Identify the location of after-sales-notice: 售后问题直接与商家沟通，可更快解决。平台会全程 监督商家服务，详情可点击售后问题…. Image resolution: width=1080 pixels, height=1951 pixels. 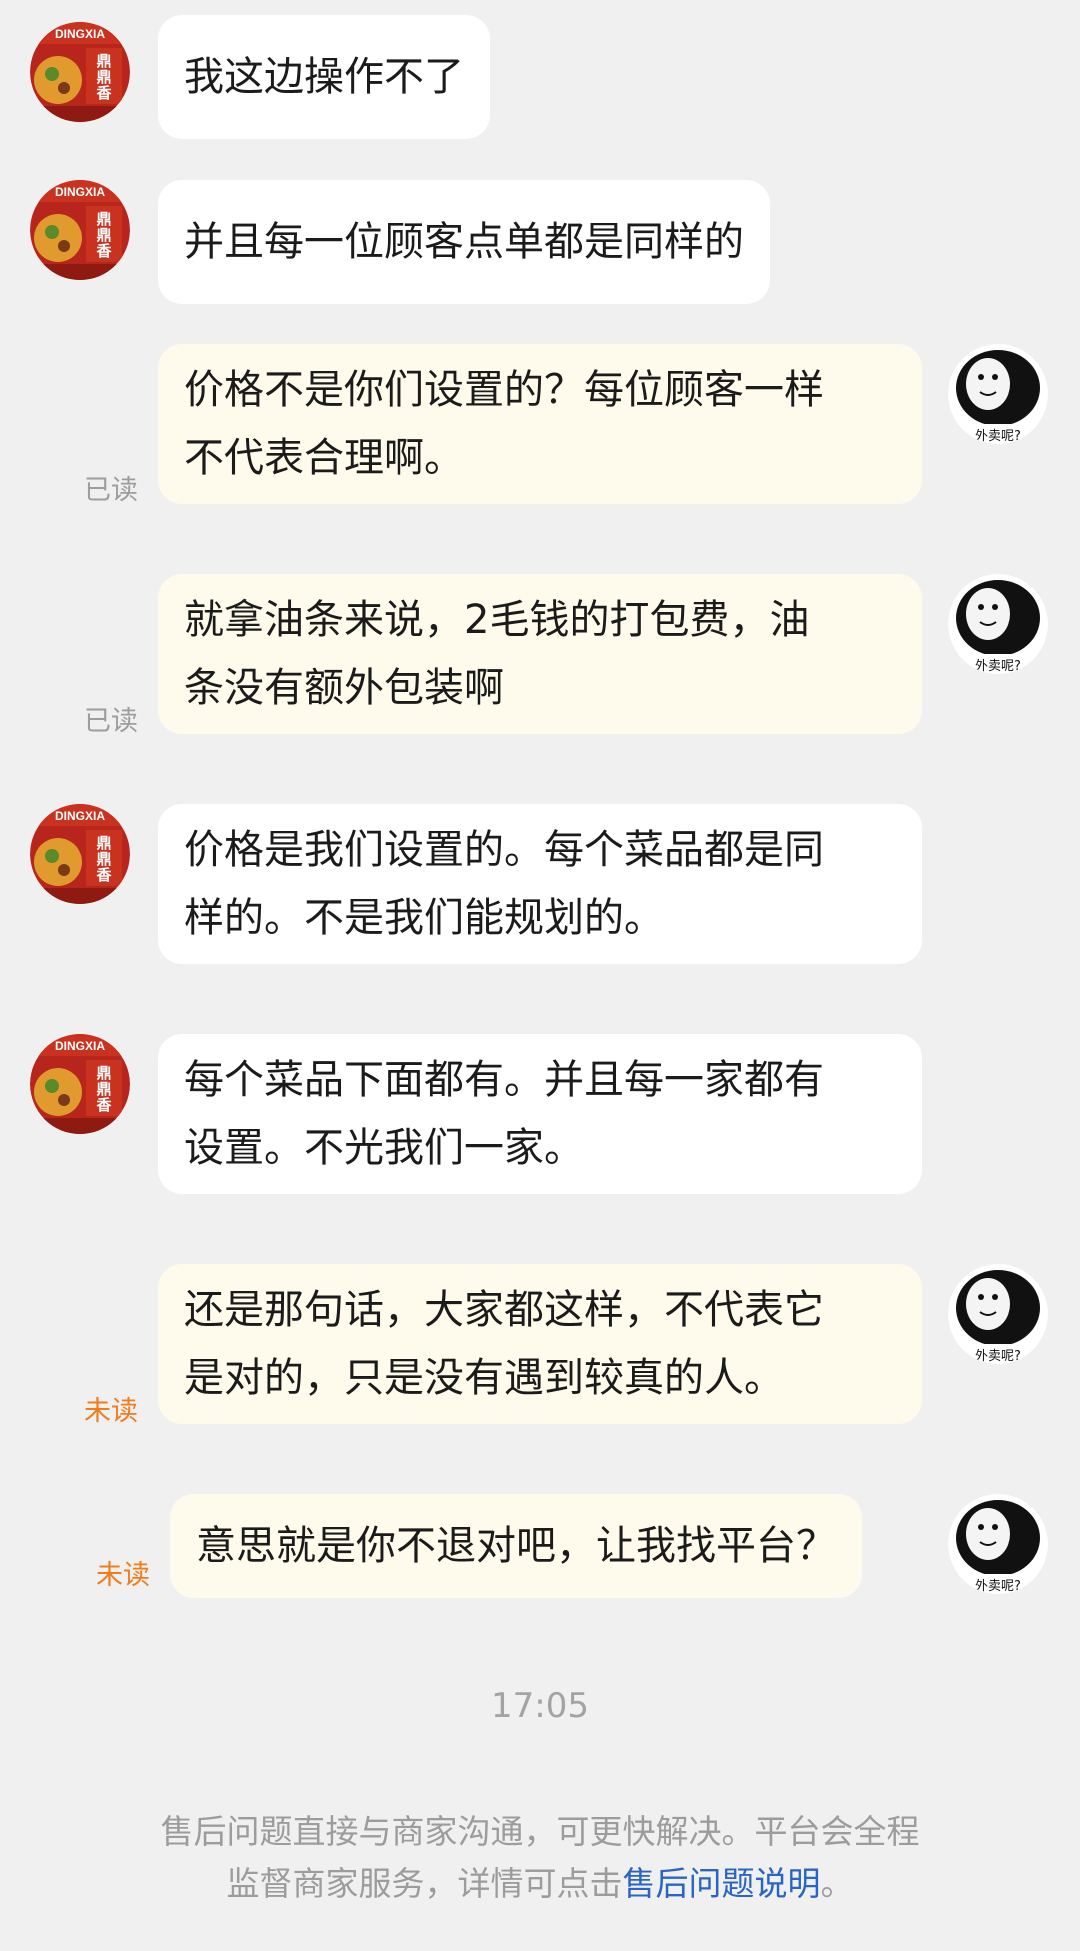
(540, 1858).